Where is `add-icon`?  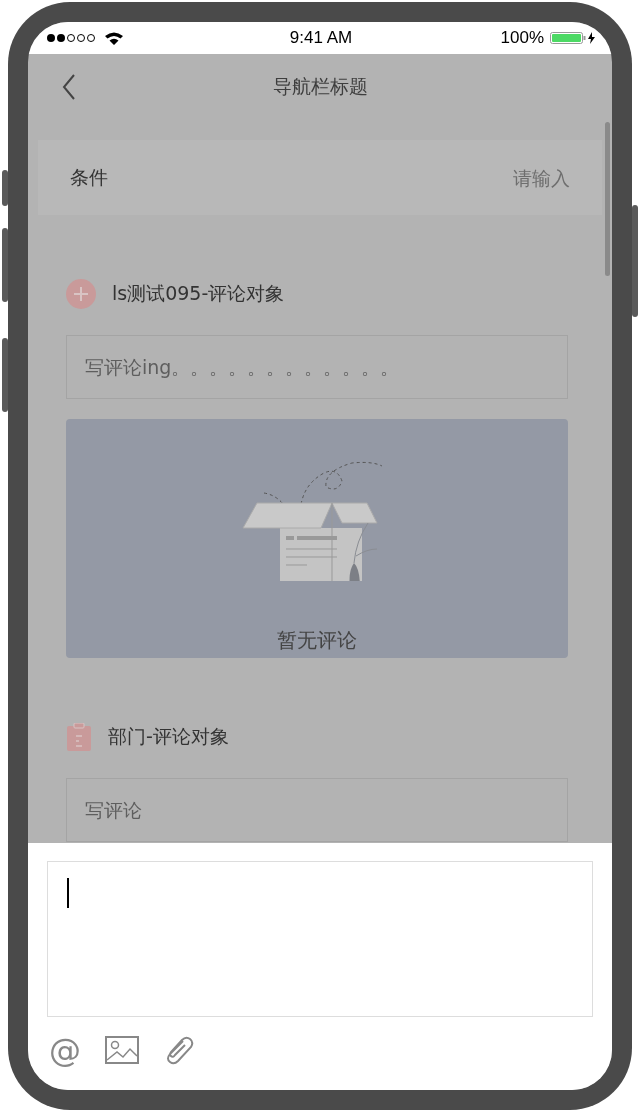 add-icon is located at coordinates (81, 294).